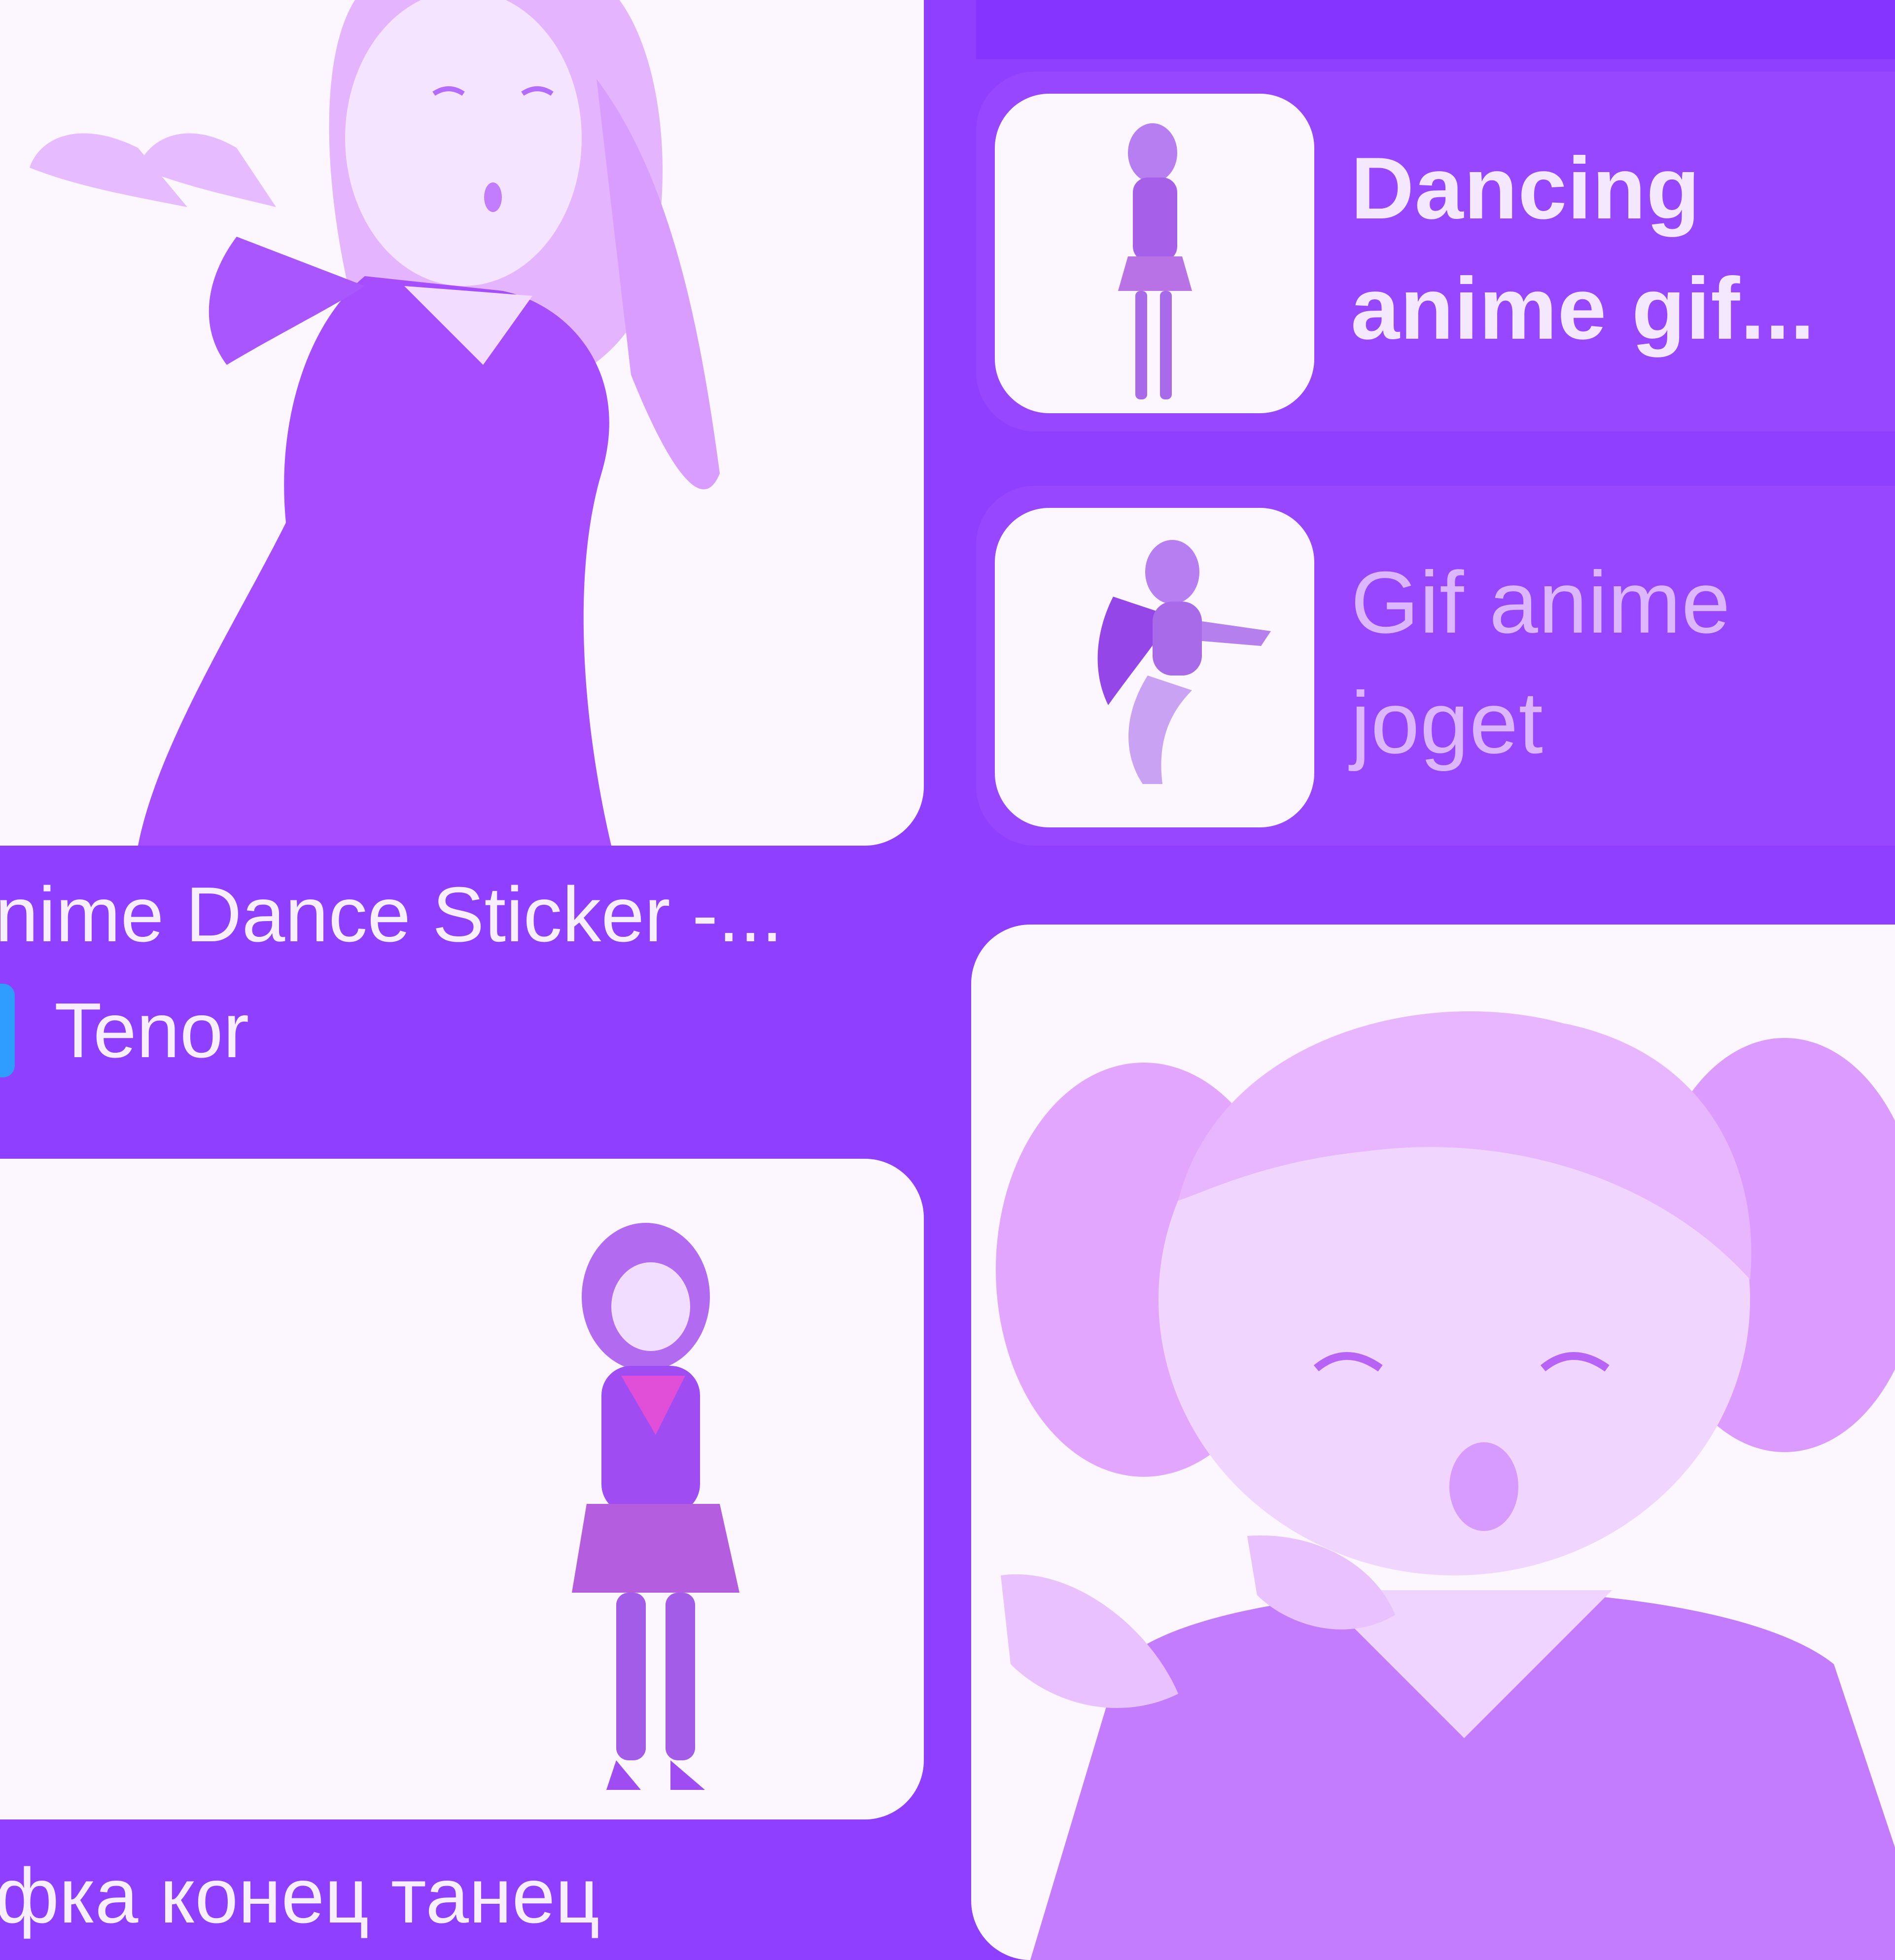  What do you see at coordinates (7, 1030) in the screenshot?
I see `tenor-source-icon` at bounding box center [7, 1030].